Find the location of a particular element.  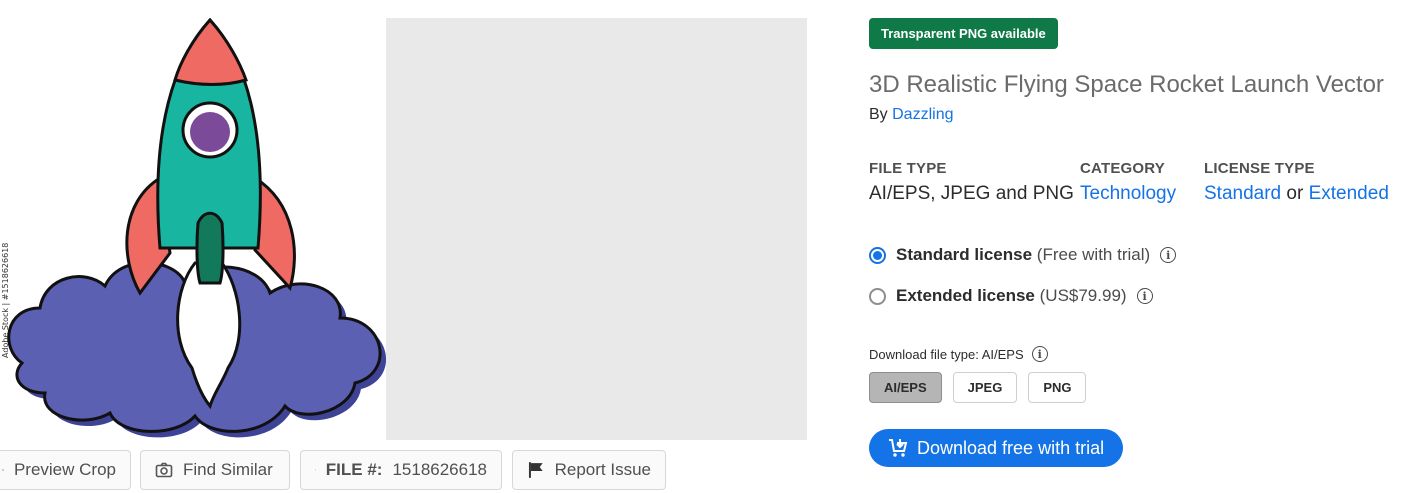

find-similar-label: Find Similar is located at coordinates (228, 469).